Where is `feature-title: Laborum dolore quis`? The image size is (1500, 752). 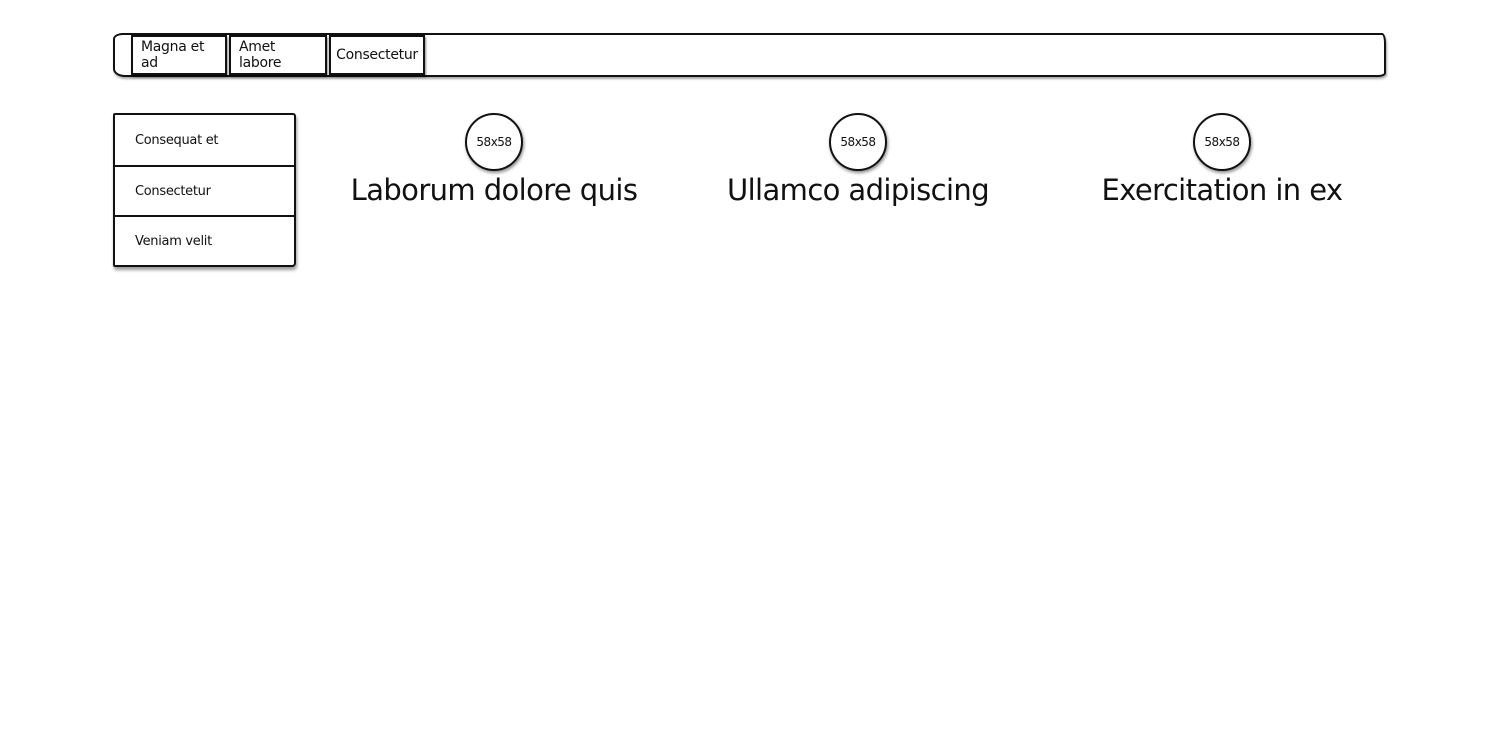
feature-title: Laborum dolore quis is located at coordinates (494, 190).